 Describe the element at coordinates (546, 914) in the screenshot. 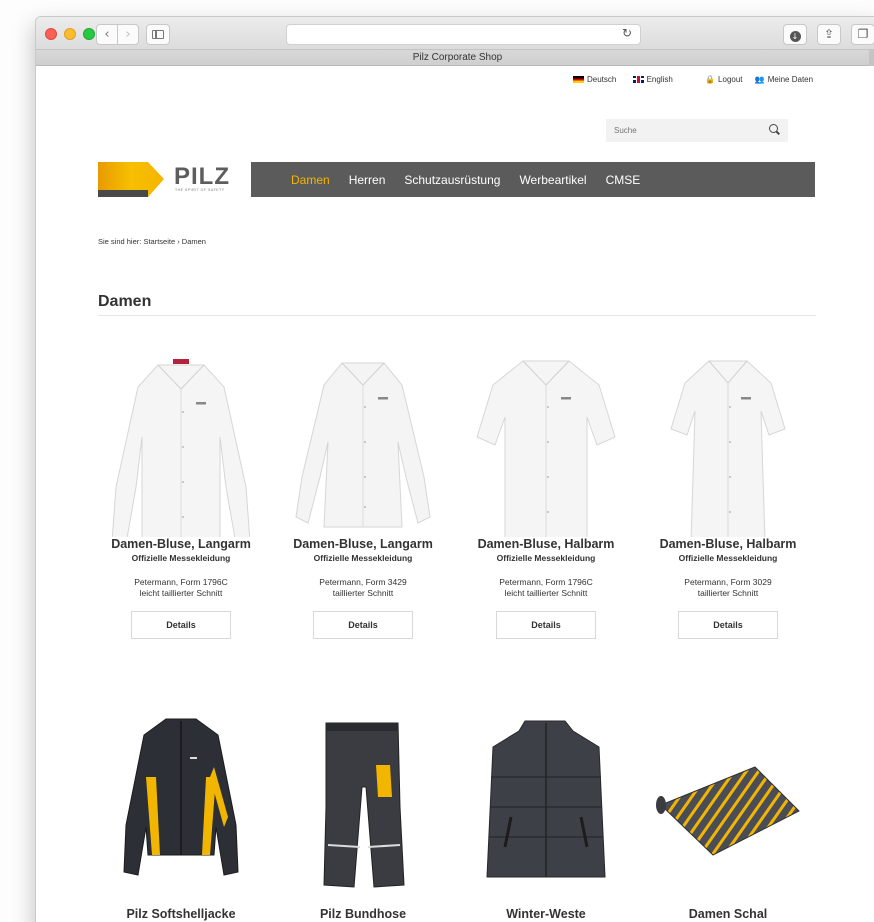

I see `product-name: Winter-Weste` at that location.